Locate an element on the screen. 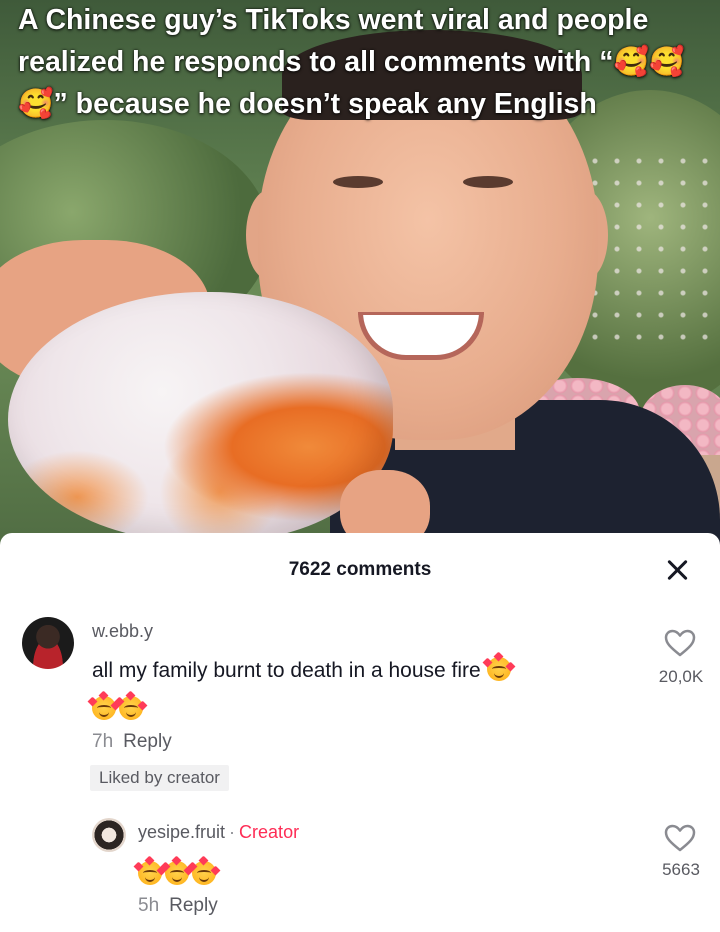  comment-count: 7622 comments is located at coordinates (360, 569).